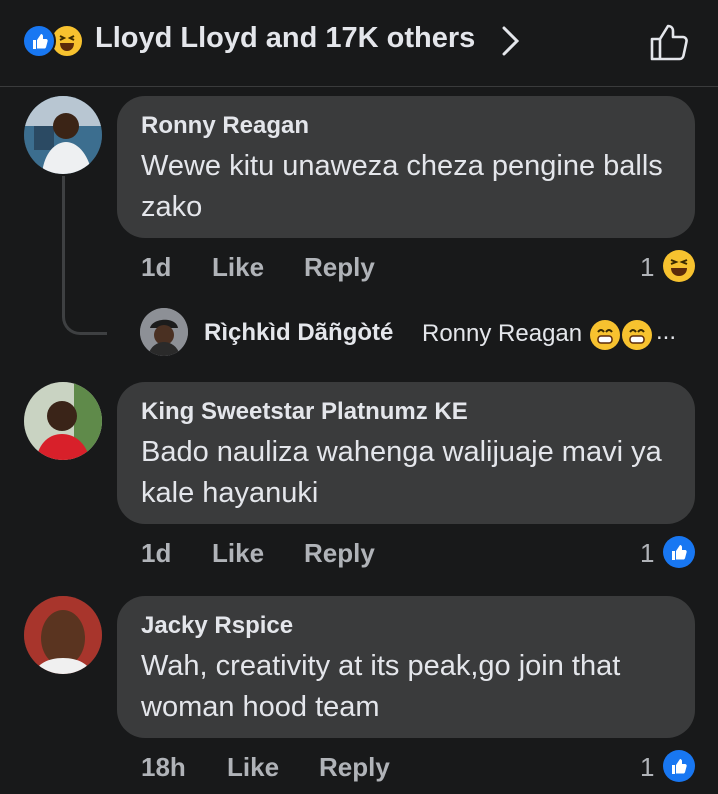 This screenshot has height=794, width=718. Describe the element at coordinates (304, 412) in the screenshot. I see `comment-author: King Sweetstar Platnumz KE` at that location.